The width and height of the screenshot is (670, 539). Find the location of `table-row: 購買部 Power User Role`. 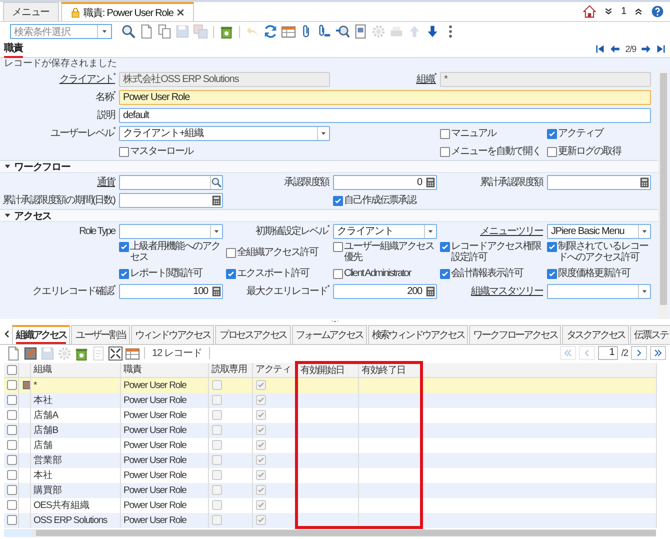

table-row: 購買部 Power User Role is located at coordinates (330, 490).